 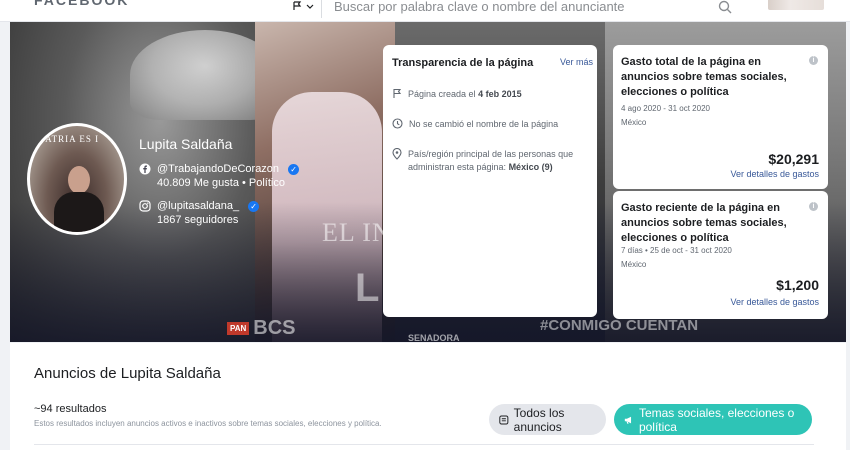 What do you see at coordinates (397, 154) in the screenshot?
I see `location-pin-icon` at bounding box center [397, 154].